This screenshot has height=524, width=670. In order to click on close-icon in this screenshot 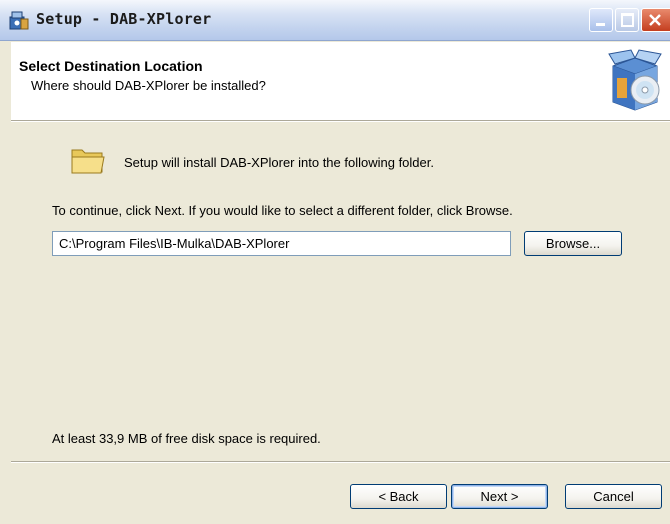, I will do `click(655, 20)`.